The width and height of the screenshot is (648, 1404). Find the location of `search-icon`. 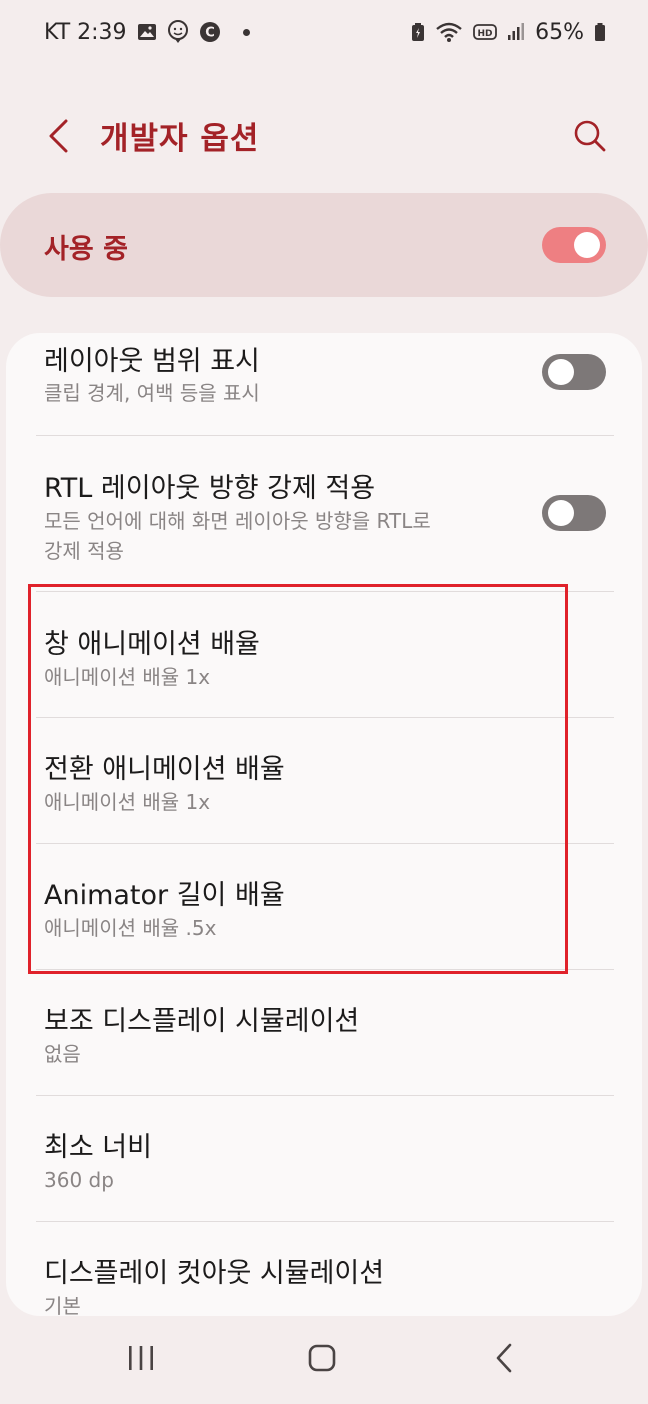

search-icon is located at coordinates (590, 136).